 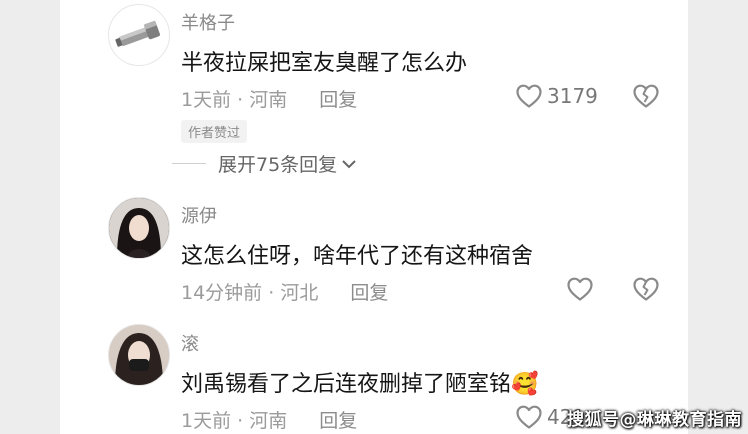 I want to click on divider-line, so click(x=189, y=163).